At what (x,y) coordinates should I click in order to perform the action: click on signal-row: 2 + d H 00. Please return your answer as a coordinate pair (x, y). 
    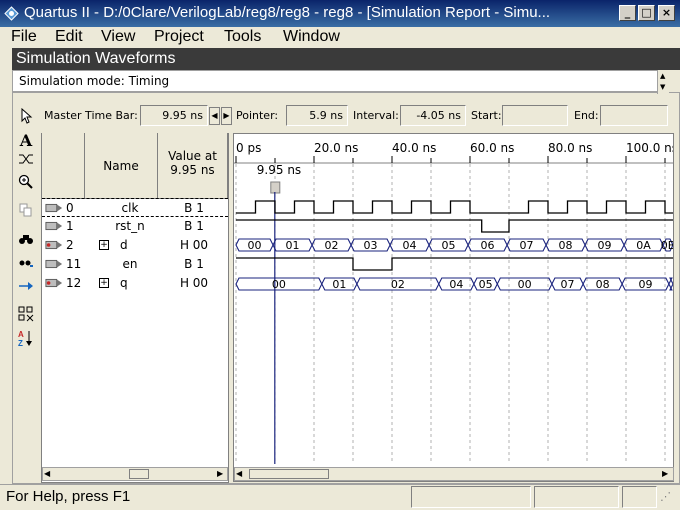
    Looking at the image, I should click on (135, 245).